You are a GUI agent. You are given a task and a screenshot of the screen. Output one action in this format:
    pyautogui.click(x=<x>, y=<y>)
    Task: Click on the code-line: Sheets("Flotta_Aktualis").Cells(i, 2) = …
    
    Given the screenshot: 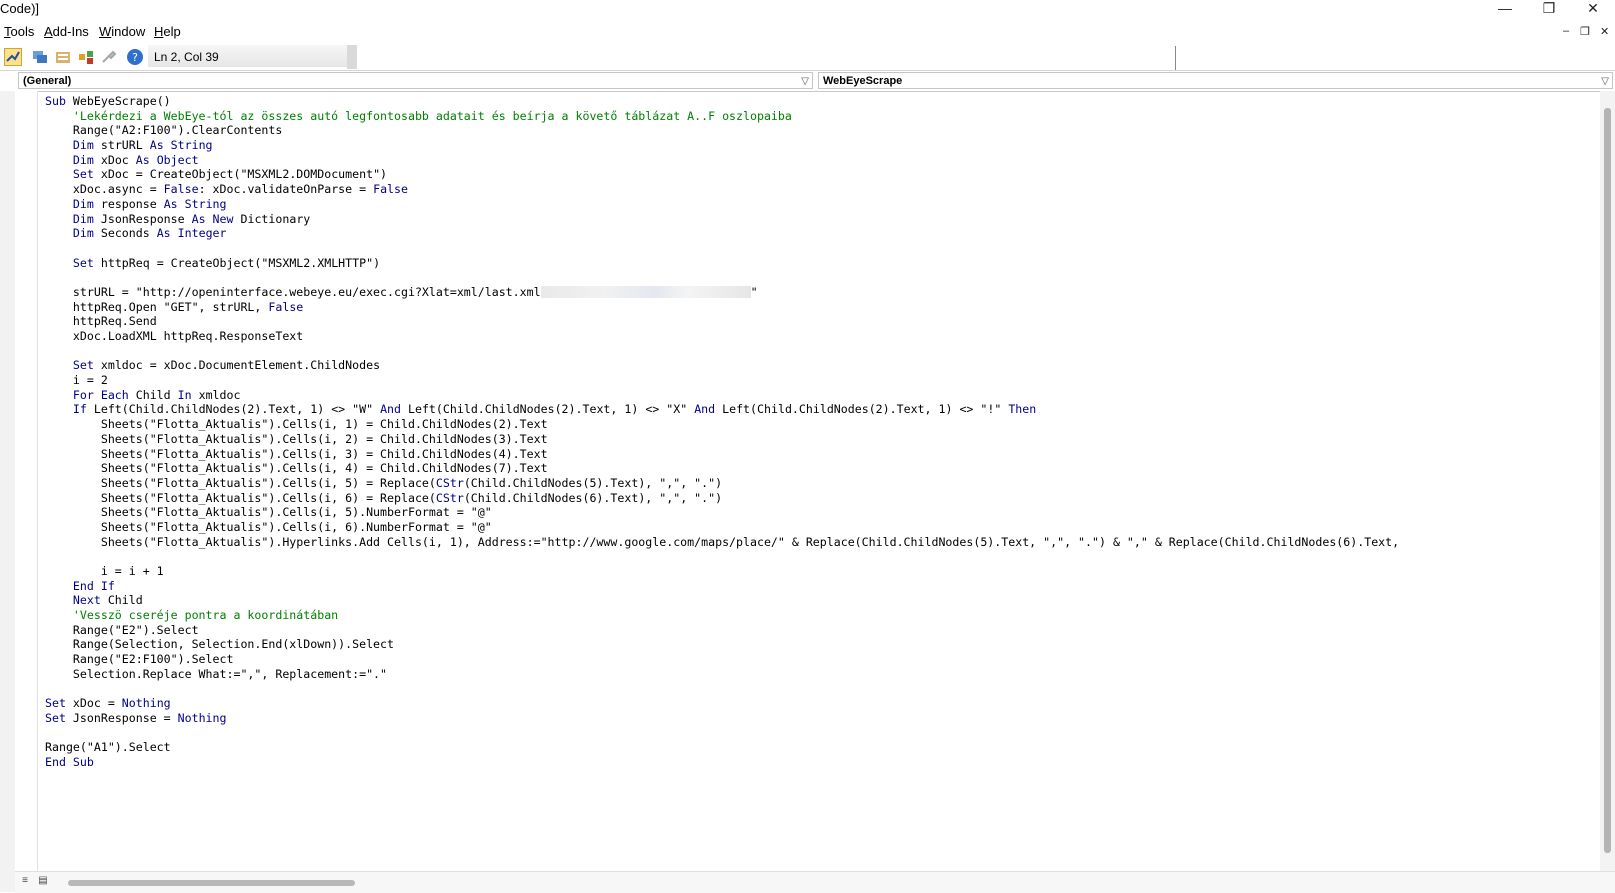 What is the action you would take?
    pyautogui.click(x=822, y=439)
    